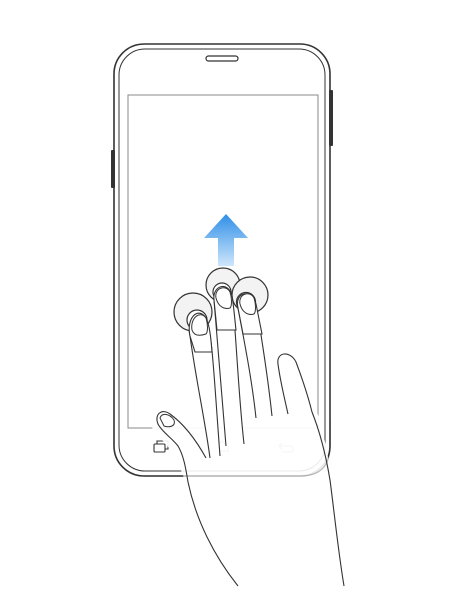 The width and height of the screenshot is (458, 590). What do you see at coordinates (113, 169) in the screenshot?
I see `volume-button` at bounding box center [113, 169].